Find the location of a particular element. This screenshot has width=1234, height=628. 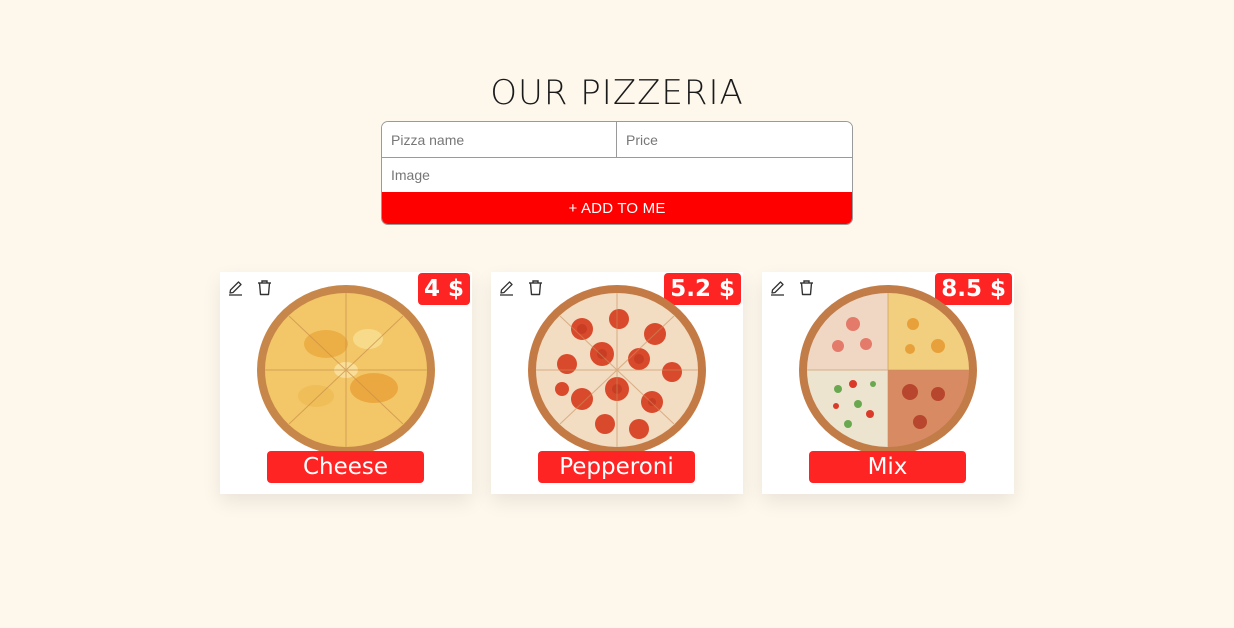

image-input is located at coordinates (617, 175).